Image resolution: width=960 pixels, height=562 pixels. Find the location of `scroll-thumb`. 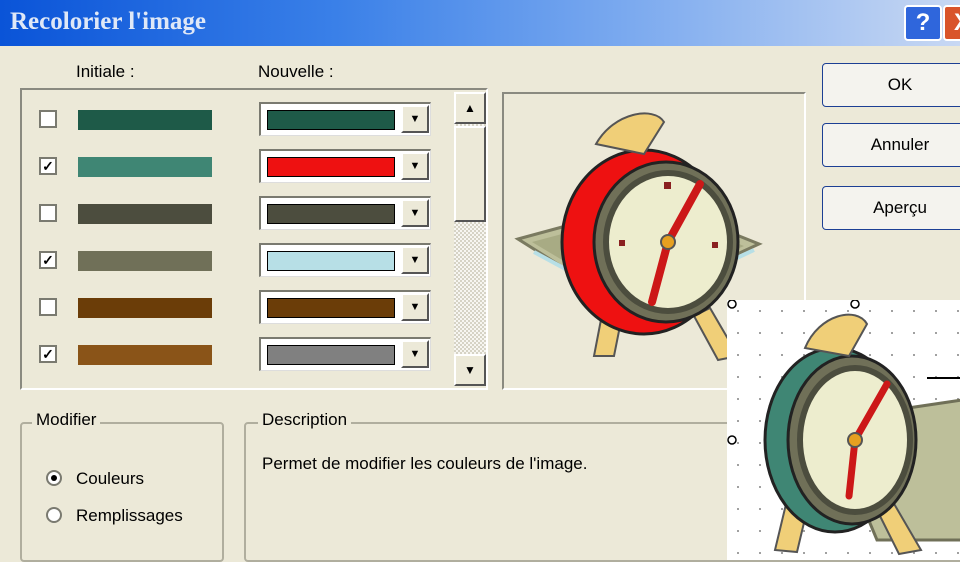

scroll-thumb is located at coordinates (470, 174).